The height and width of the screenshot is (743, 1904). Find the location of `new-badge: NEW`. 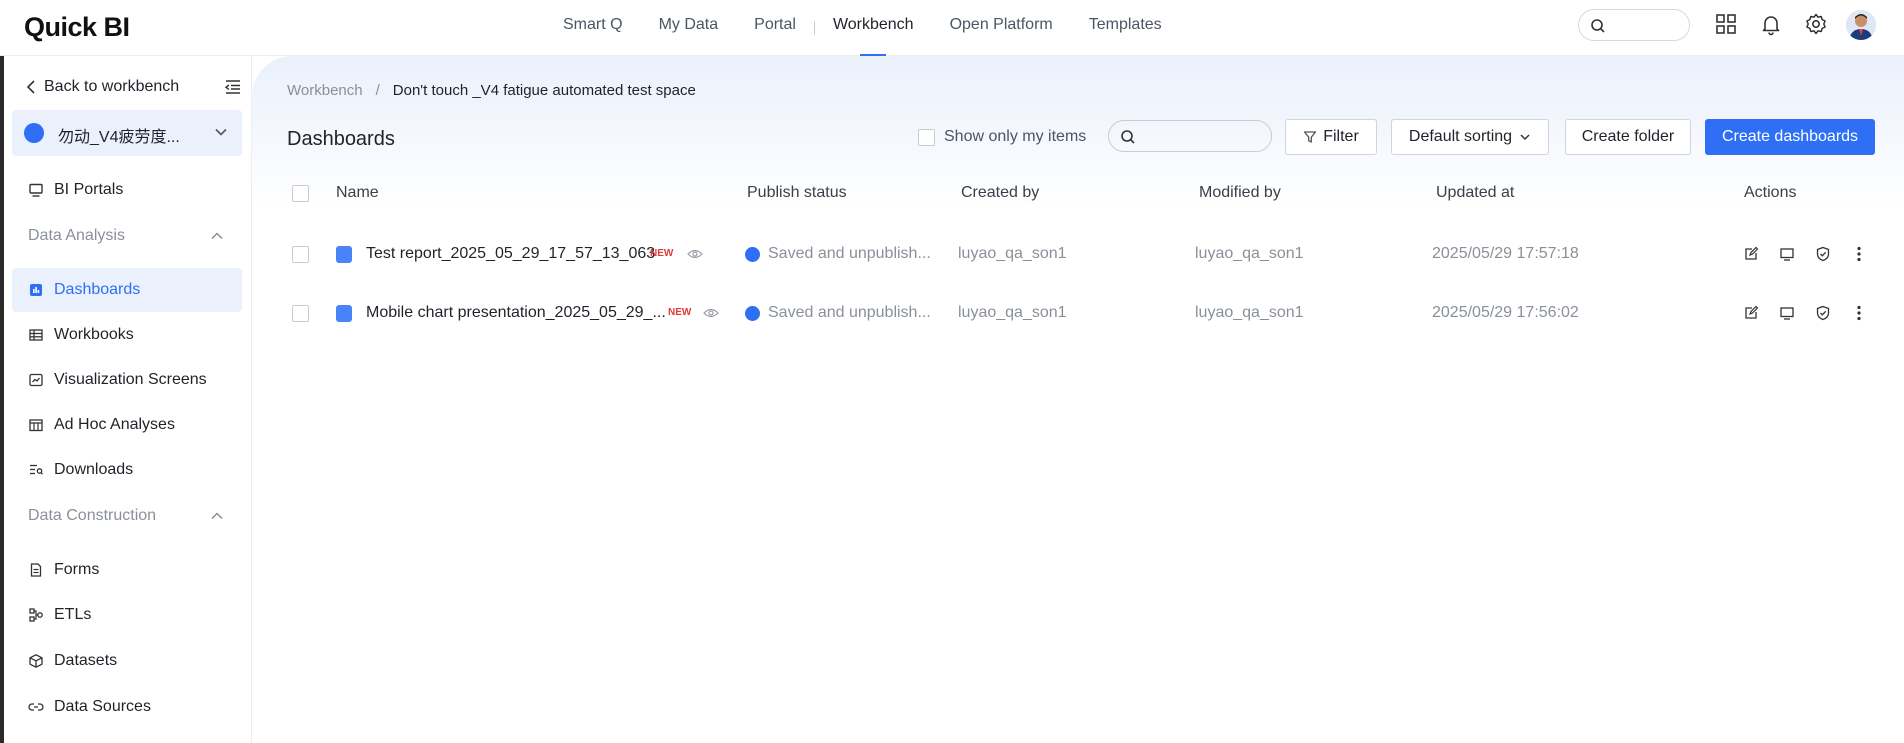

new-badge: NEW is located at coordinates (662, 253).